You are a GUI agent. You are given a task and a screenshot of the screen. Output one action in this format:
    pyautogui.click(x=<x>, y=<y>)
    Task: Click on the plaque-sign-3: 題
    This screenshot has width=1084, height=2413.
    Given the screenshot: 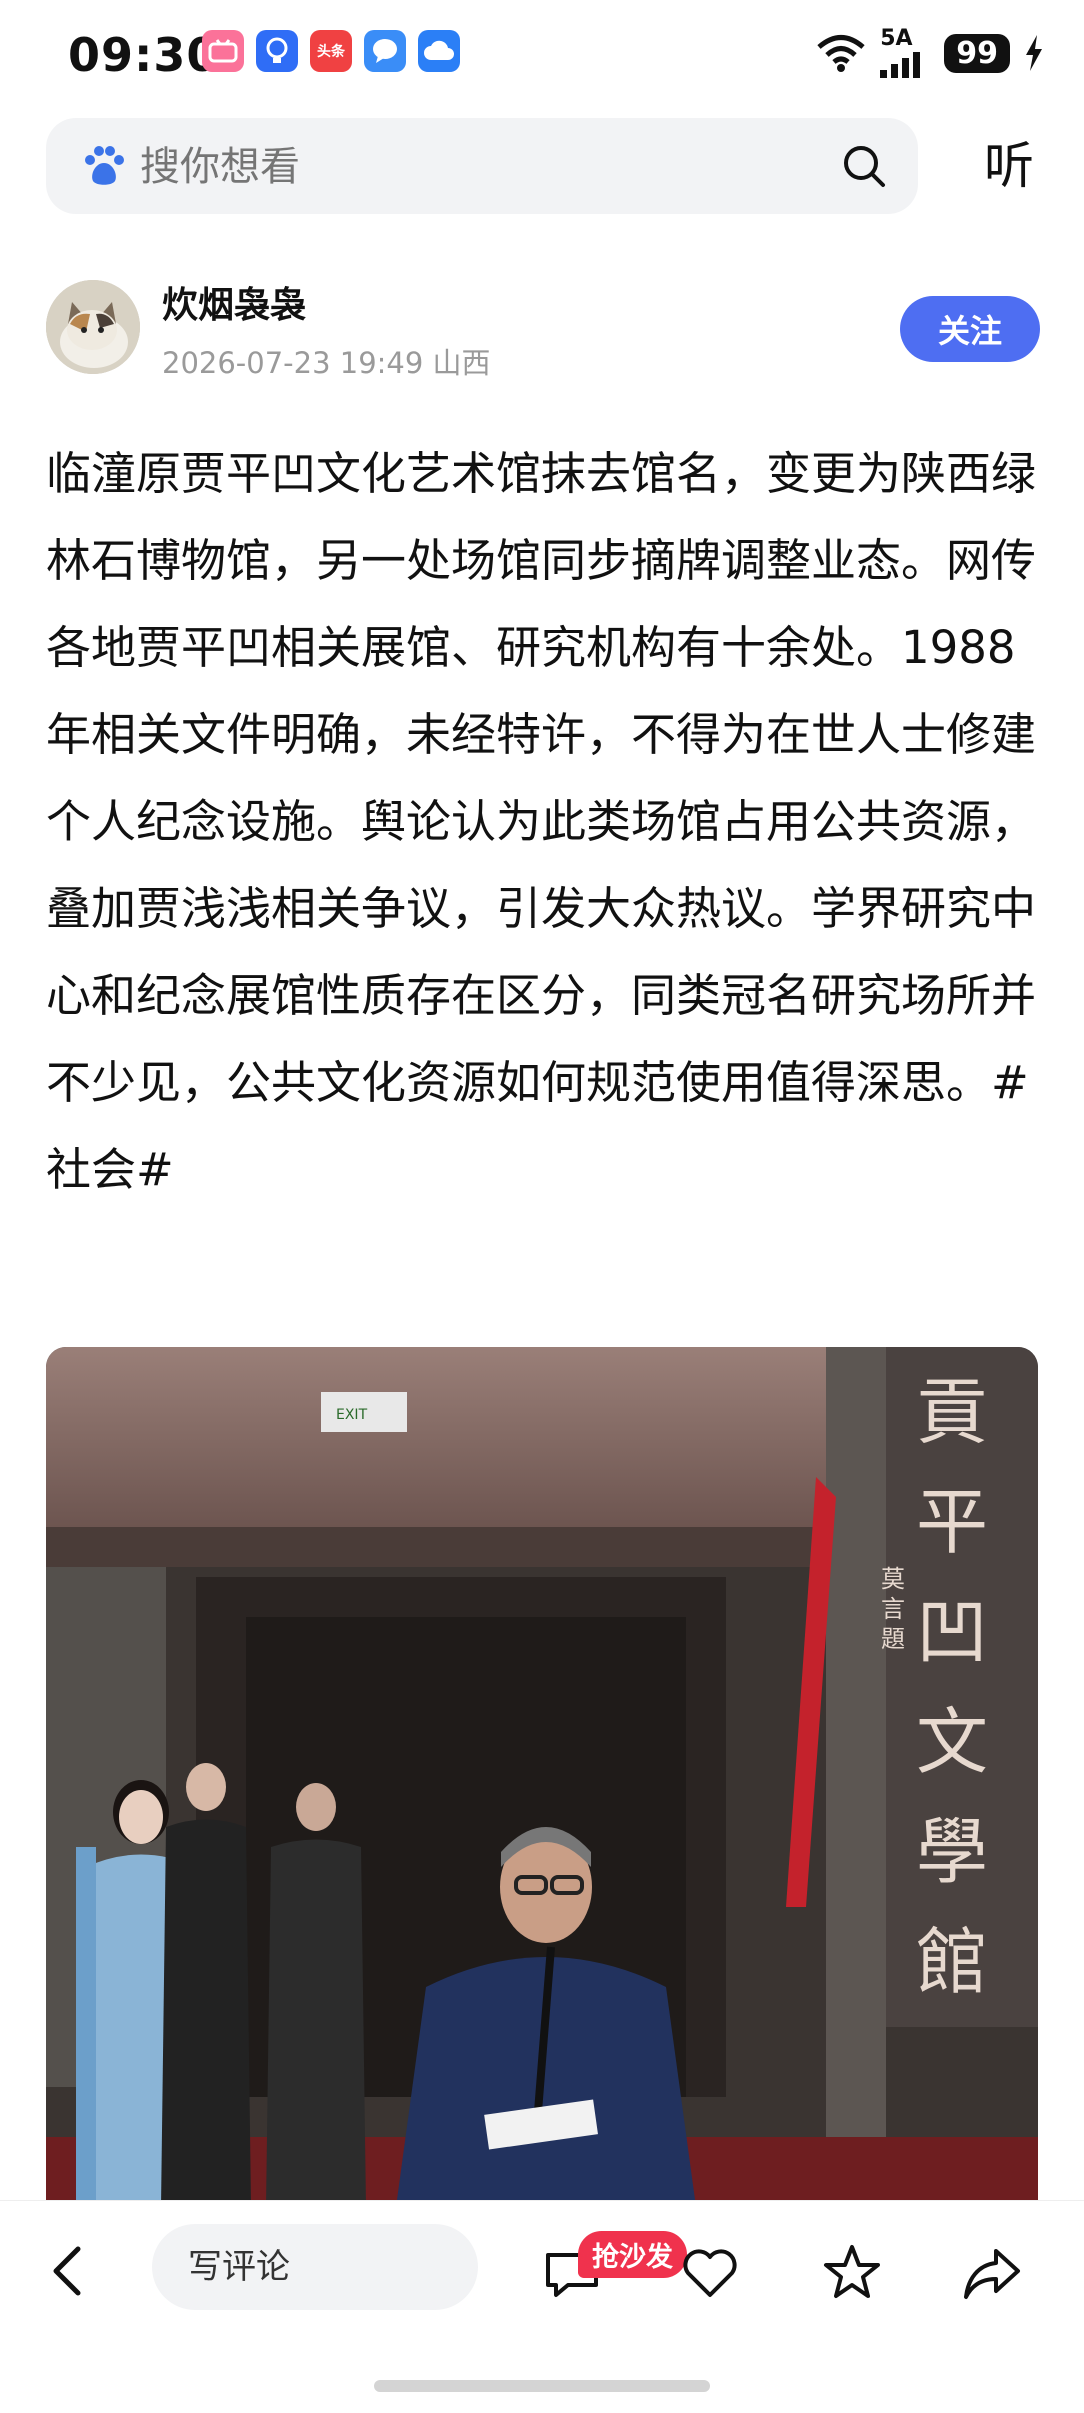 What is the action you would take?
    pyautogui.click(x=893, y=1639)
    